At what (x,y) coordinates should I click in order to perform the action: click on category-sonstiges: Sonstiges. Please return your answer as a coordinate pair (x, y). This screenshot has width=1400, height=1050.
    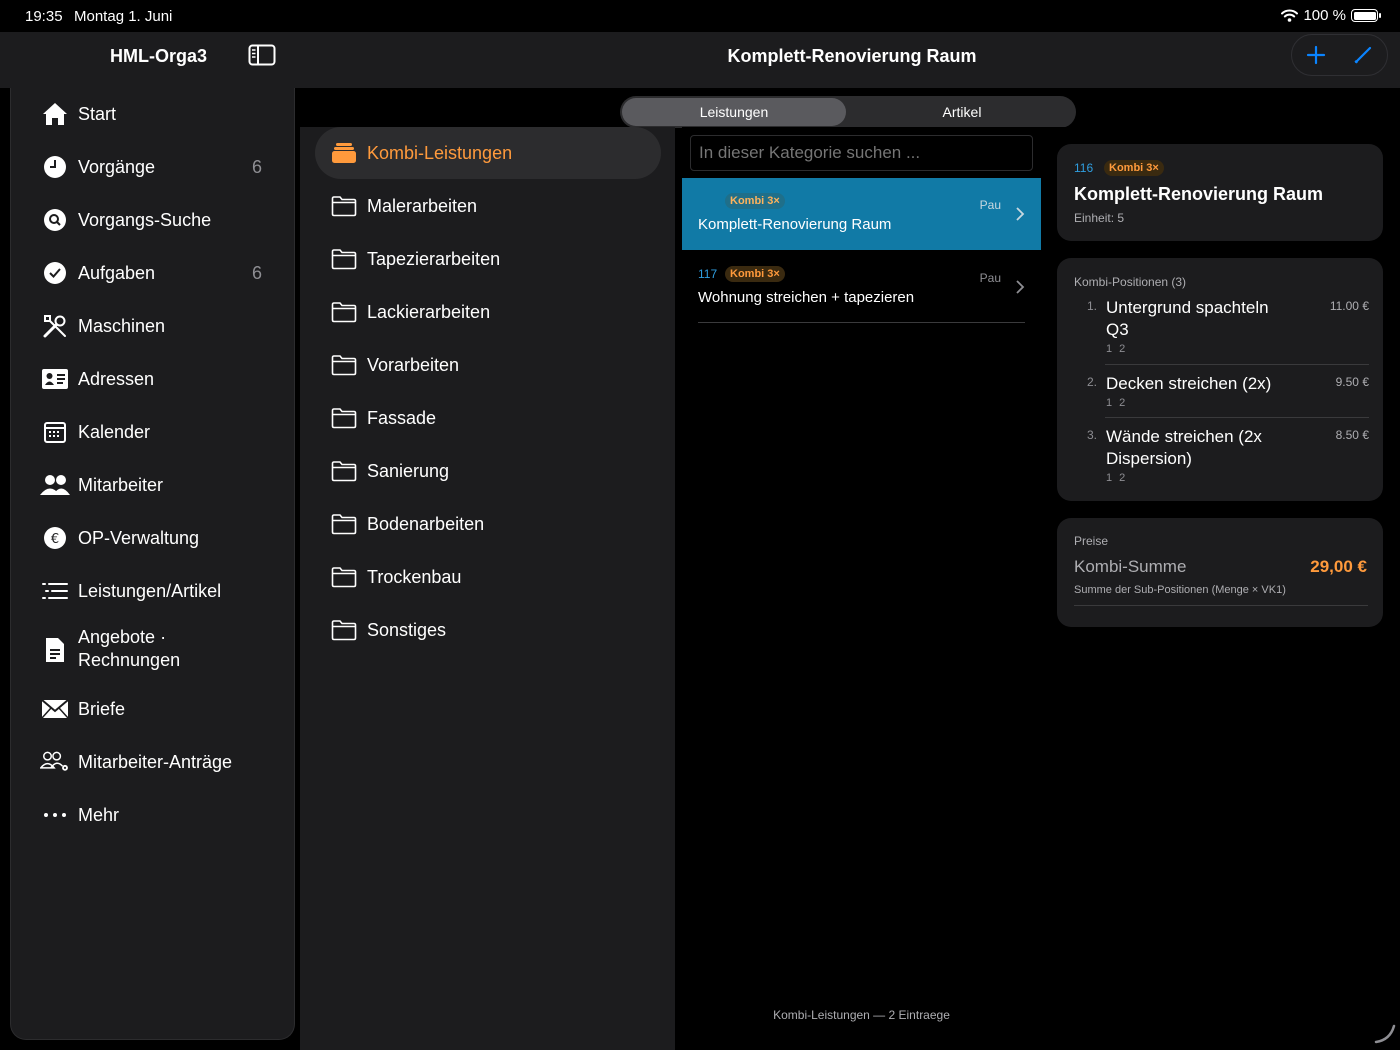
    Looking at the image, I should click on (488, 630).